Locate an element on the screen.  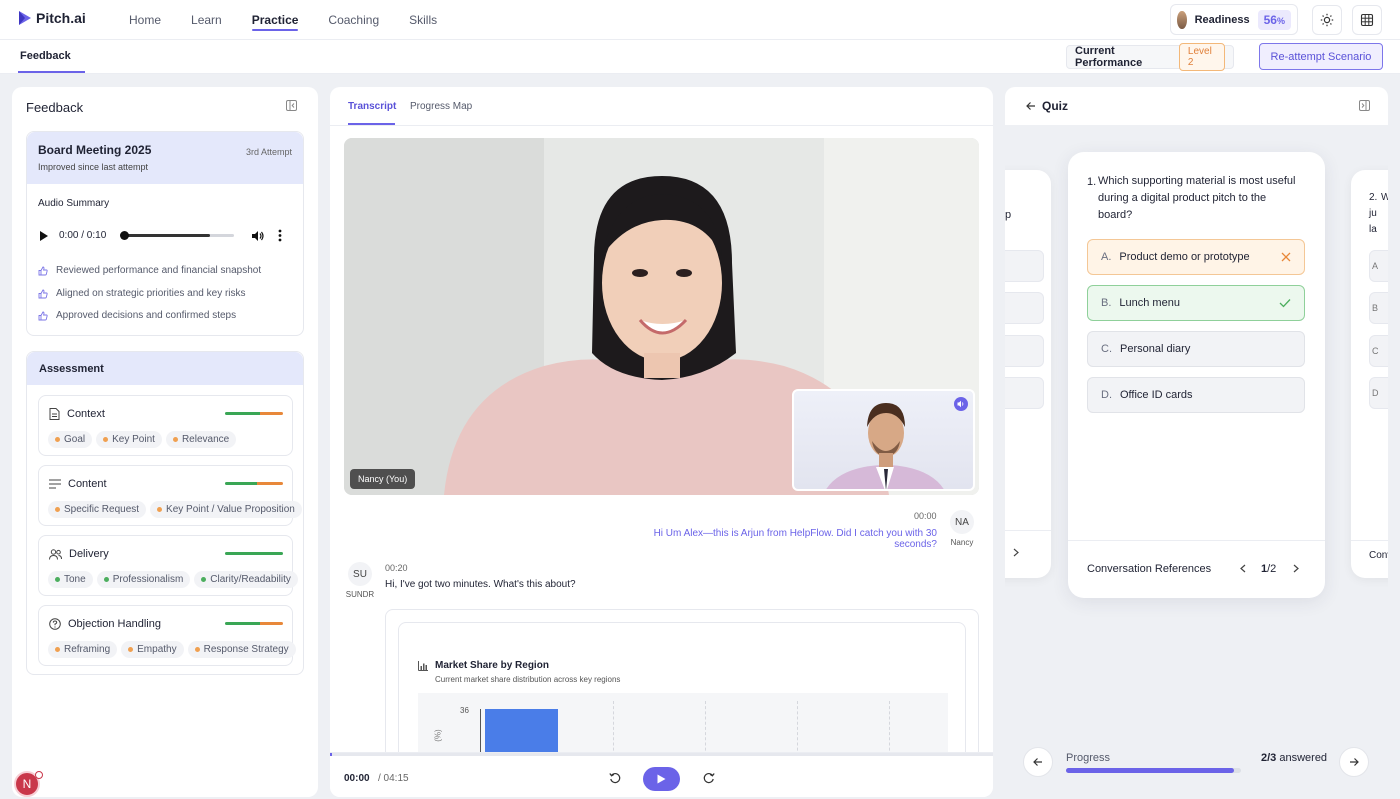
audio-seek-handle is located at coordinates (124, 235).